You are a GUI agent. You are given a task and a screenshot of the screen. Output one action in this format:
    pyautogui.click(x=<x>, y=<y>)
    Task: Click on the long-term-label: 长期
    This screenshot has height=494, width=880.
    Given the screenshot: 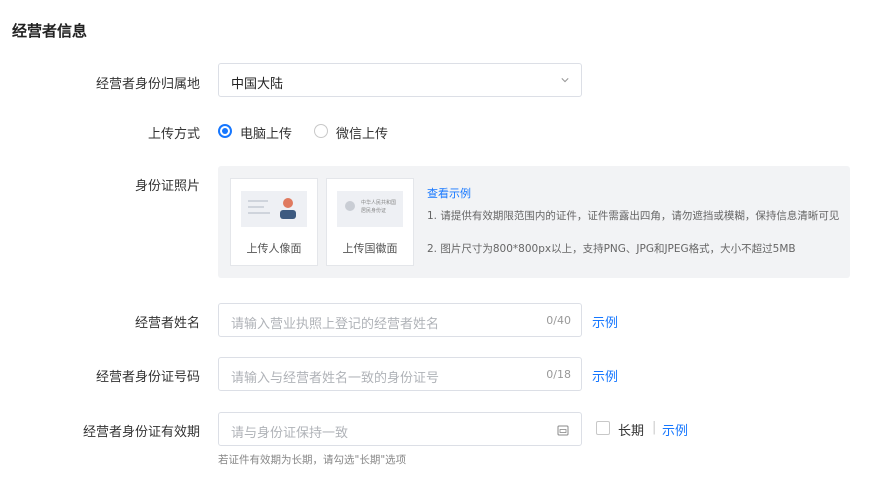 What is the action you would take?
    pyautogui.click(x=631, y=429)
    